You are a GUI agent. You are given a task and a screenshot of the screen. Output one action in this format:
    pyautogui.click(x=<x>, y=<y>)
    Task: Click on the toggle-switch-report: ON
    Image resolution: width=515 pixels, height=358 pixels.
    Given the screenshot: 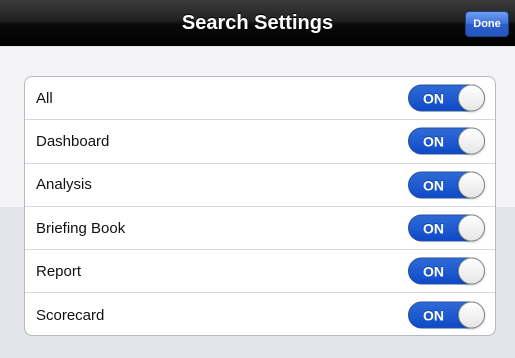 What is the action you would take?
    pyautogui.click(x=446, y=271)
    